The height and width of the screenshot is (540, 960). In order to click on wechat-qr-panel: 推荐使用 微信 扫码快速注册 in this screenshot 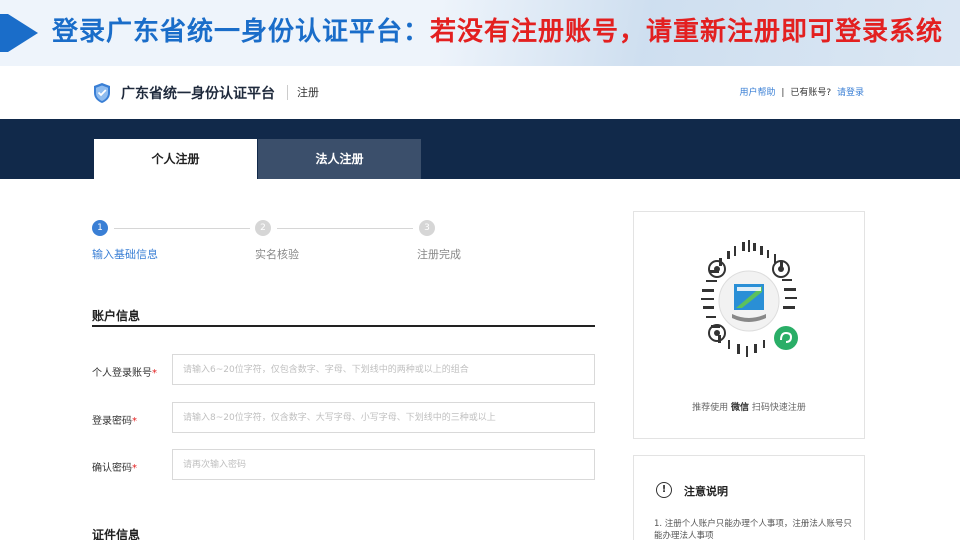, I will do `click(749, 325)`.